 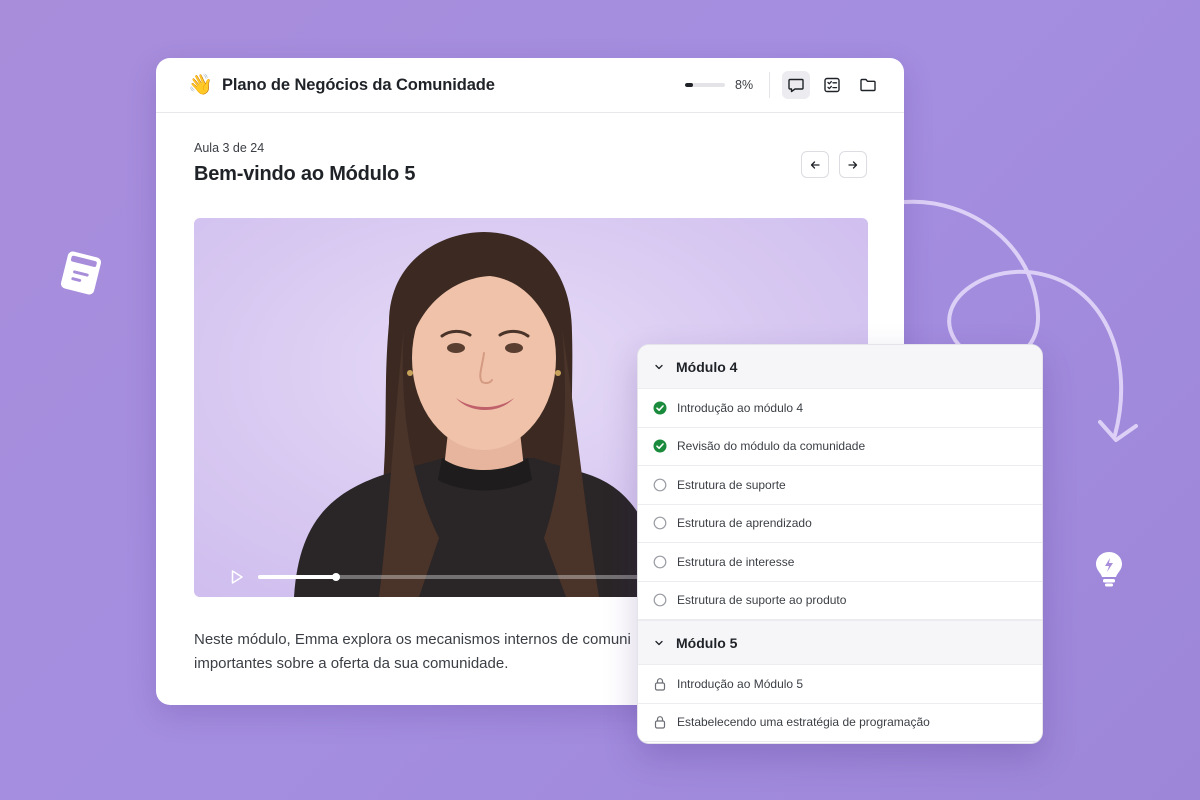 I want to click on lesson-item-label: Revisão do módulo da comunidade, so click(x=771, y=446).